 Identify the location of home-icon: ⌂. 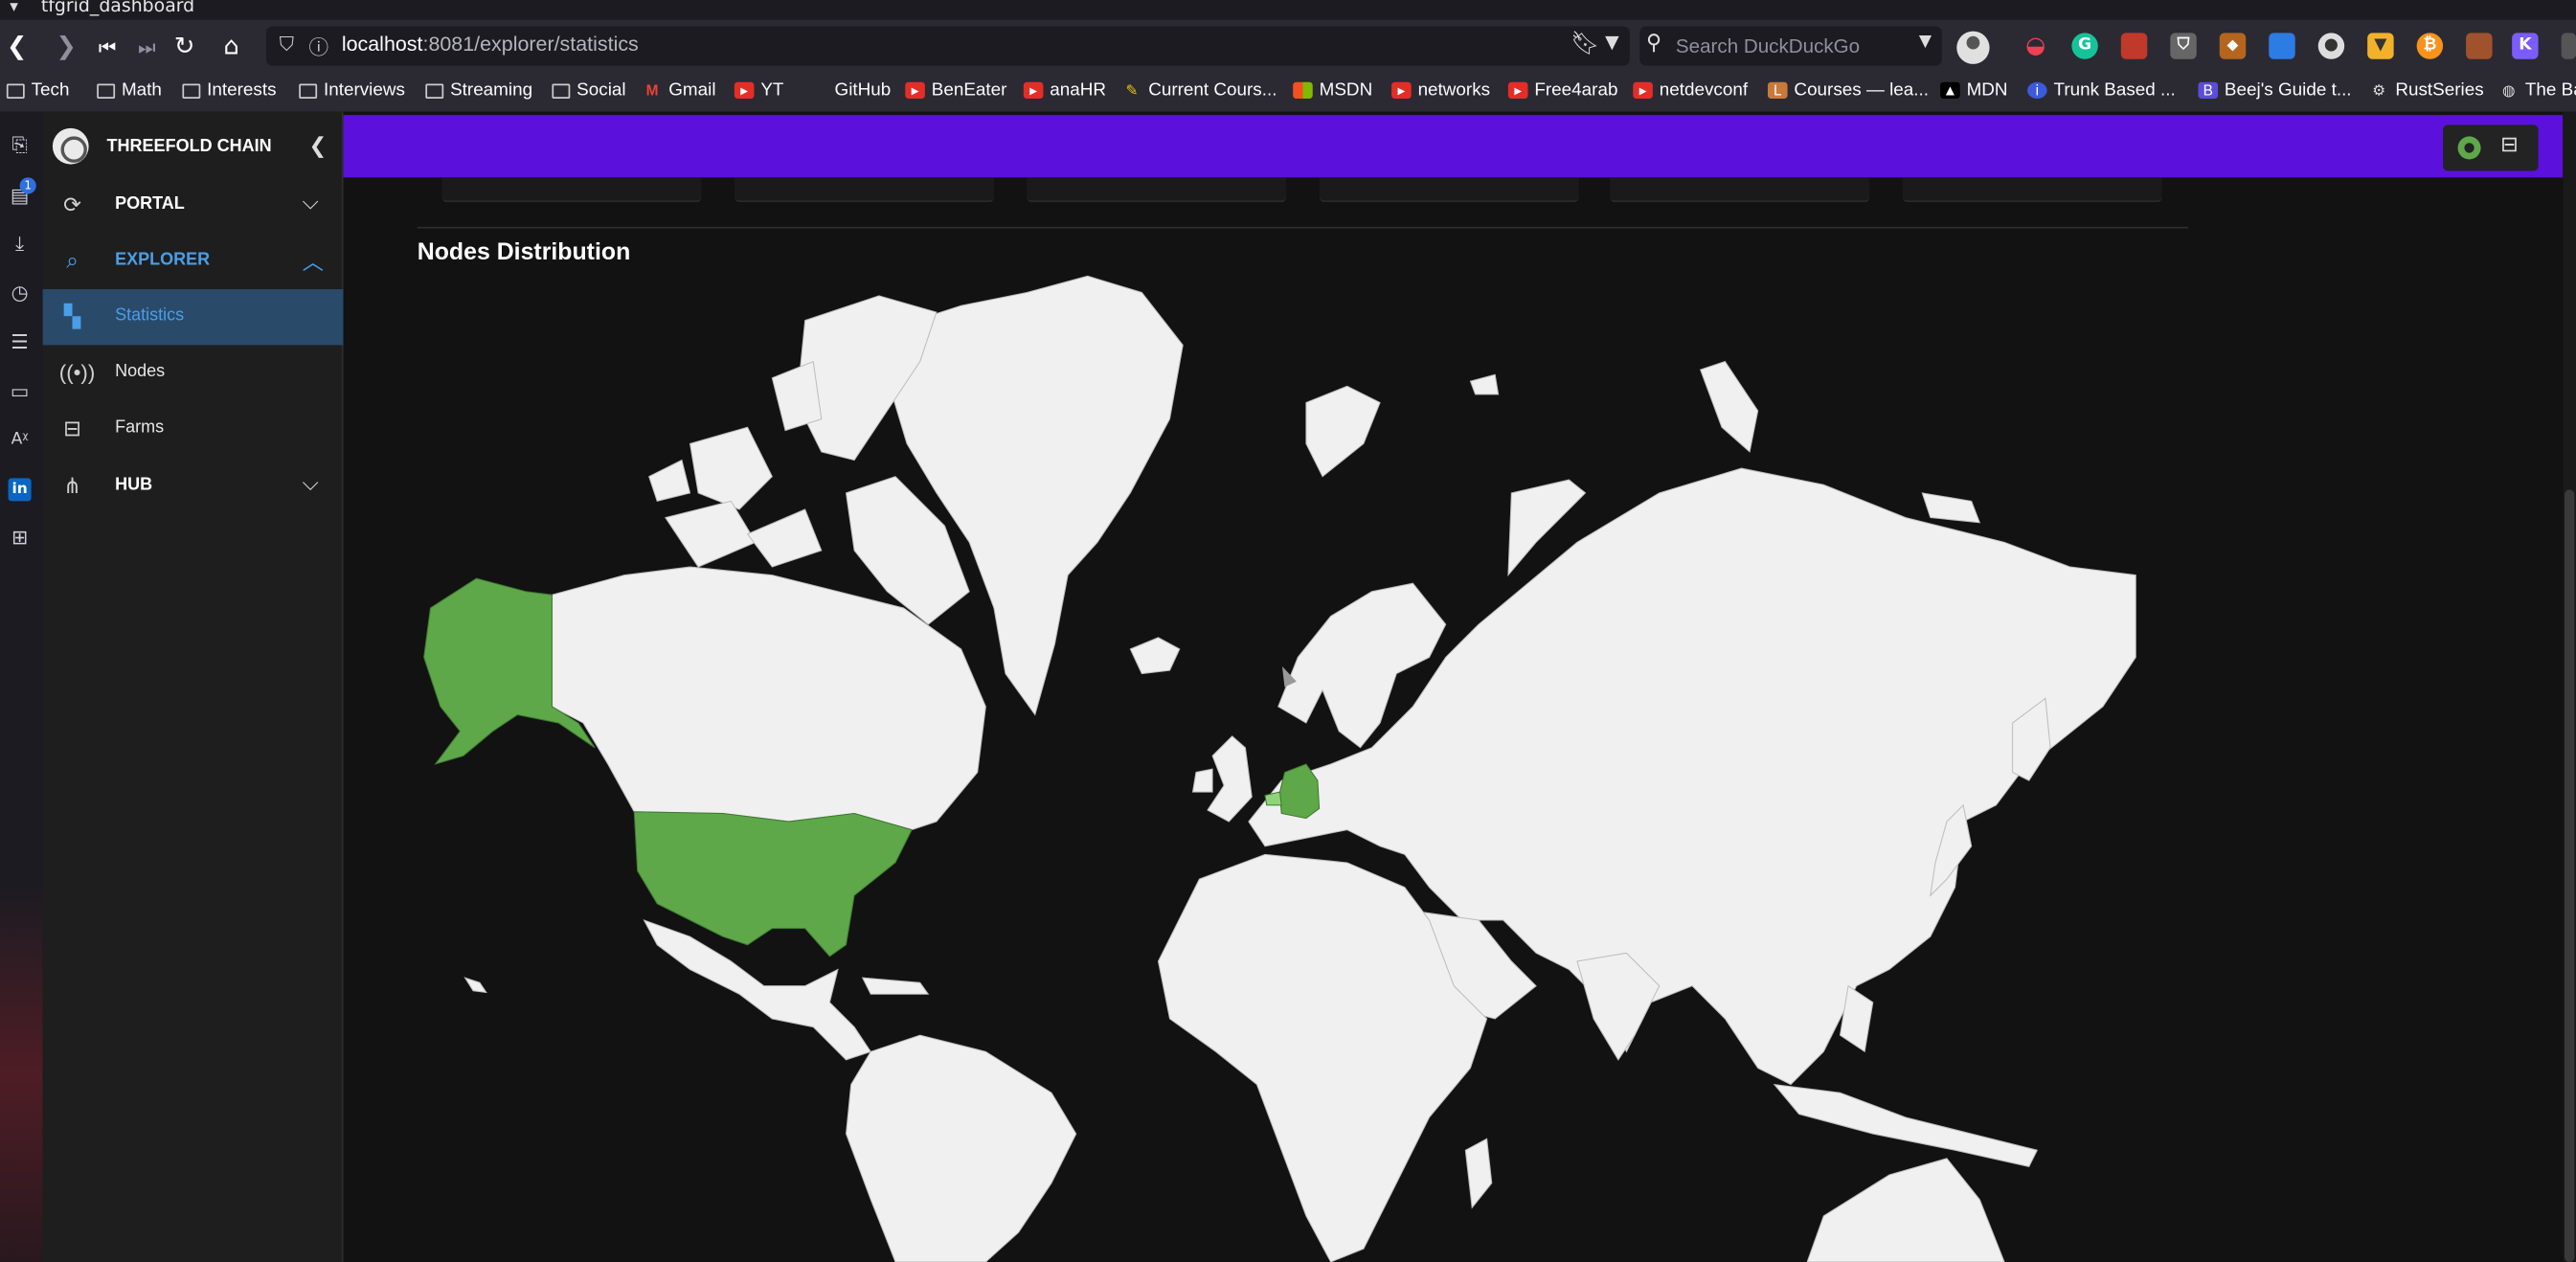
(230, 46).